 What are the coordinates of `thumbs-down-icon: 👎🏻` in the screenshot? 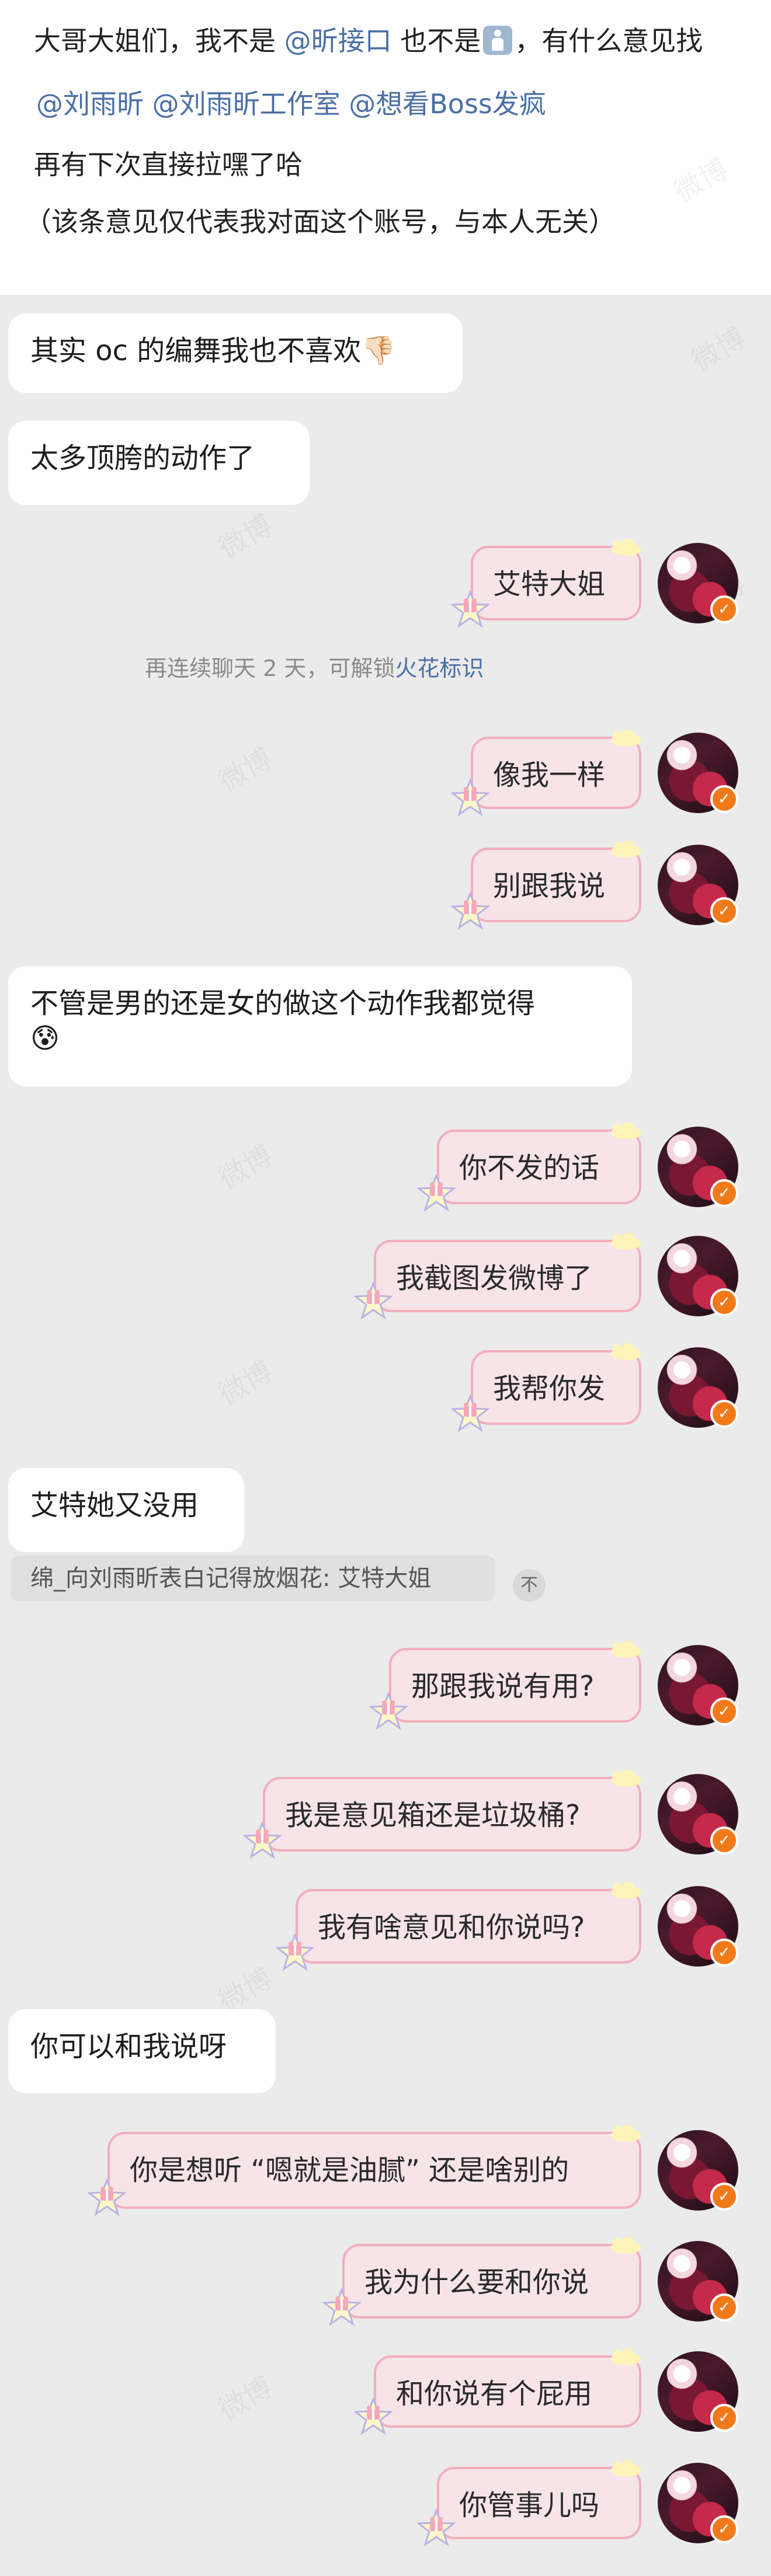 It's located at (379, 351).